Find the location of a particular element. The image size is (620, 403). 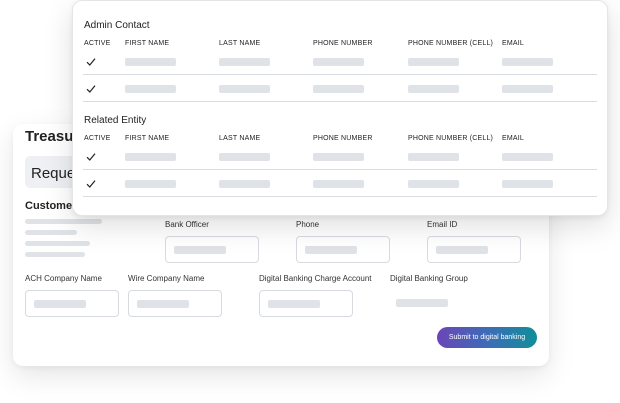

digital-banking-group-label: Digital Banking Group is located at coordinates (429, 278).